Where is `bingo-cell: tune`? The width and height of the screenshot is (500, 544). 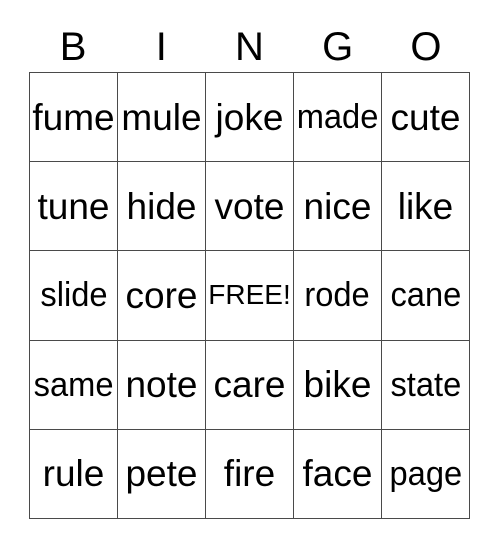
bingo-cell: tune is located at coordinates (74, 207).